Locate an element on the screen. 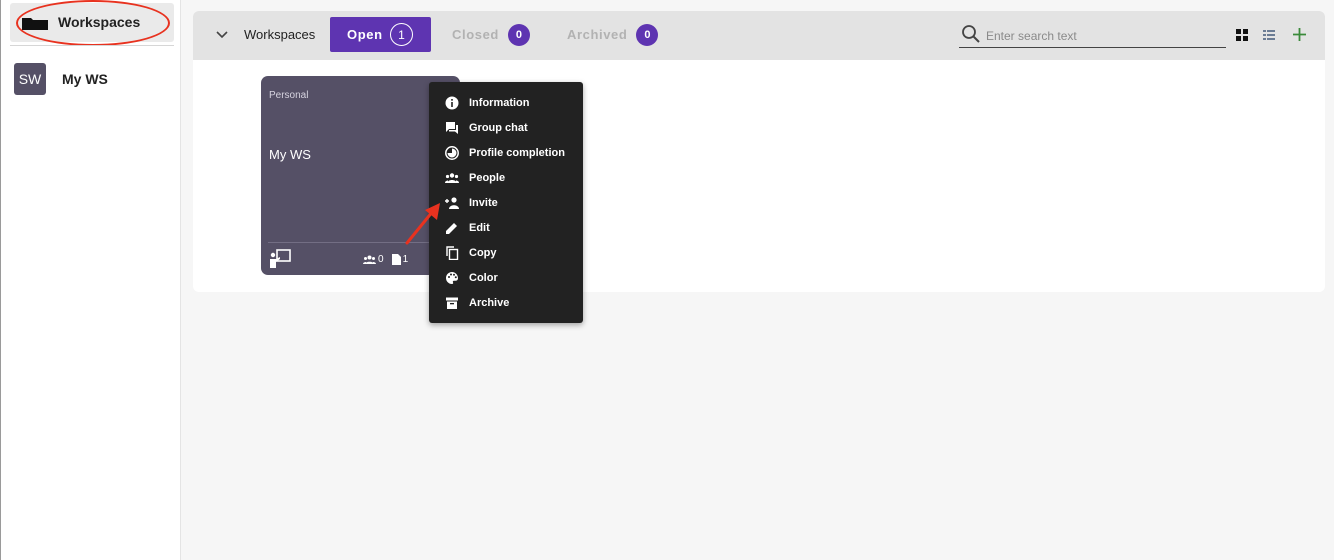 This screenshot has width=1334, height=560. sidebar-divider is located at coordinates (92, 45).